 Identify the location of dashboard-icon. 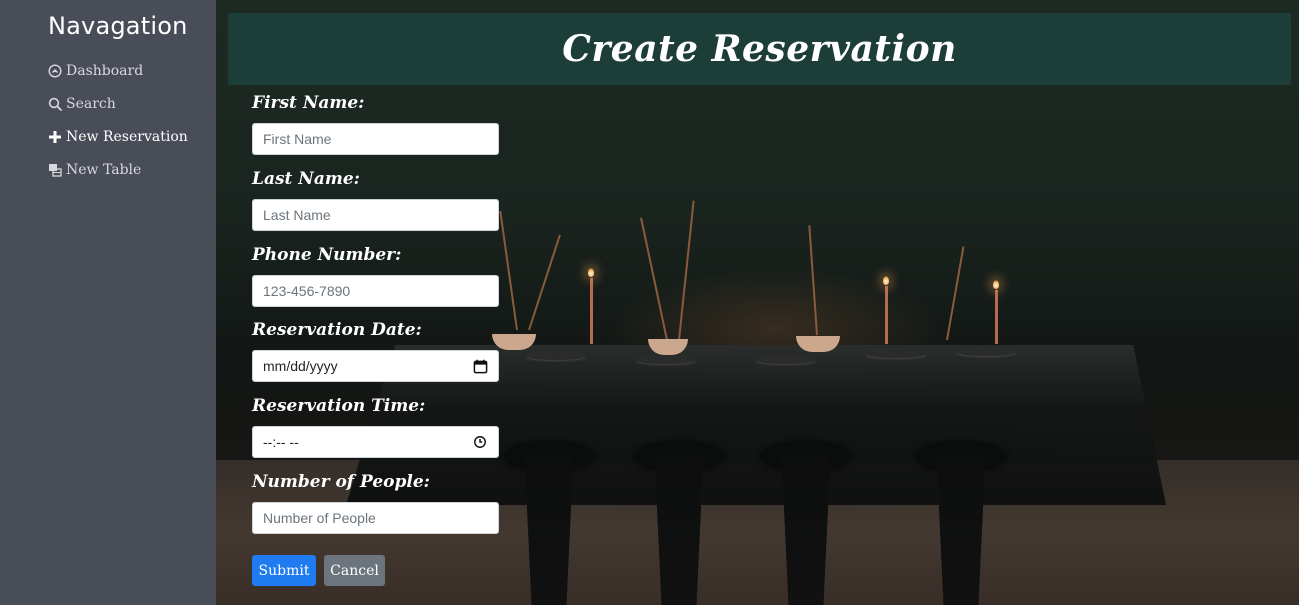
(55, 71).